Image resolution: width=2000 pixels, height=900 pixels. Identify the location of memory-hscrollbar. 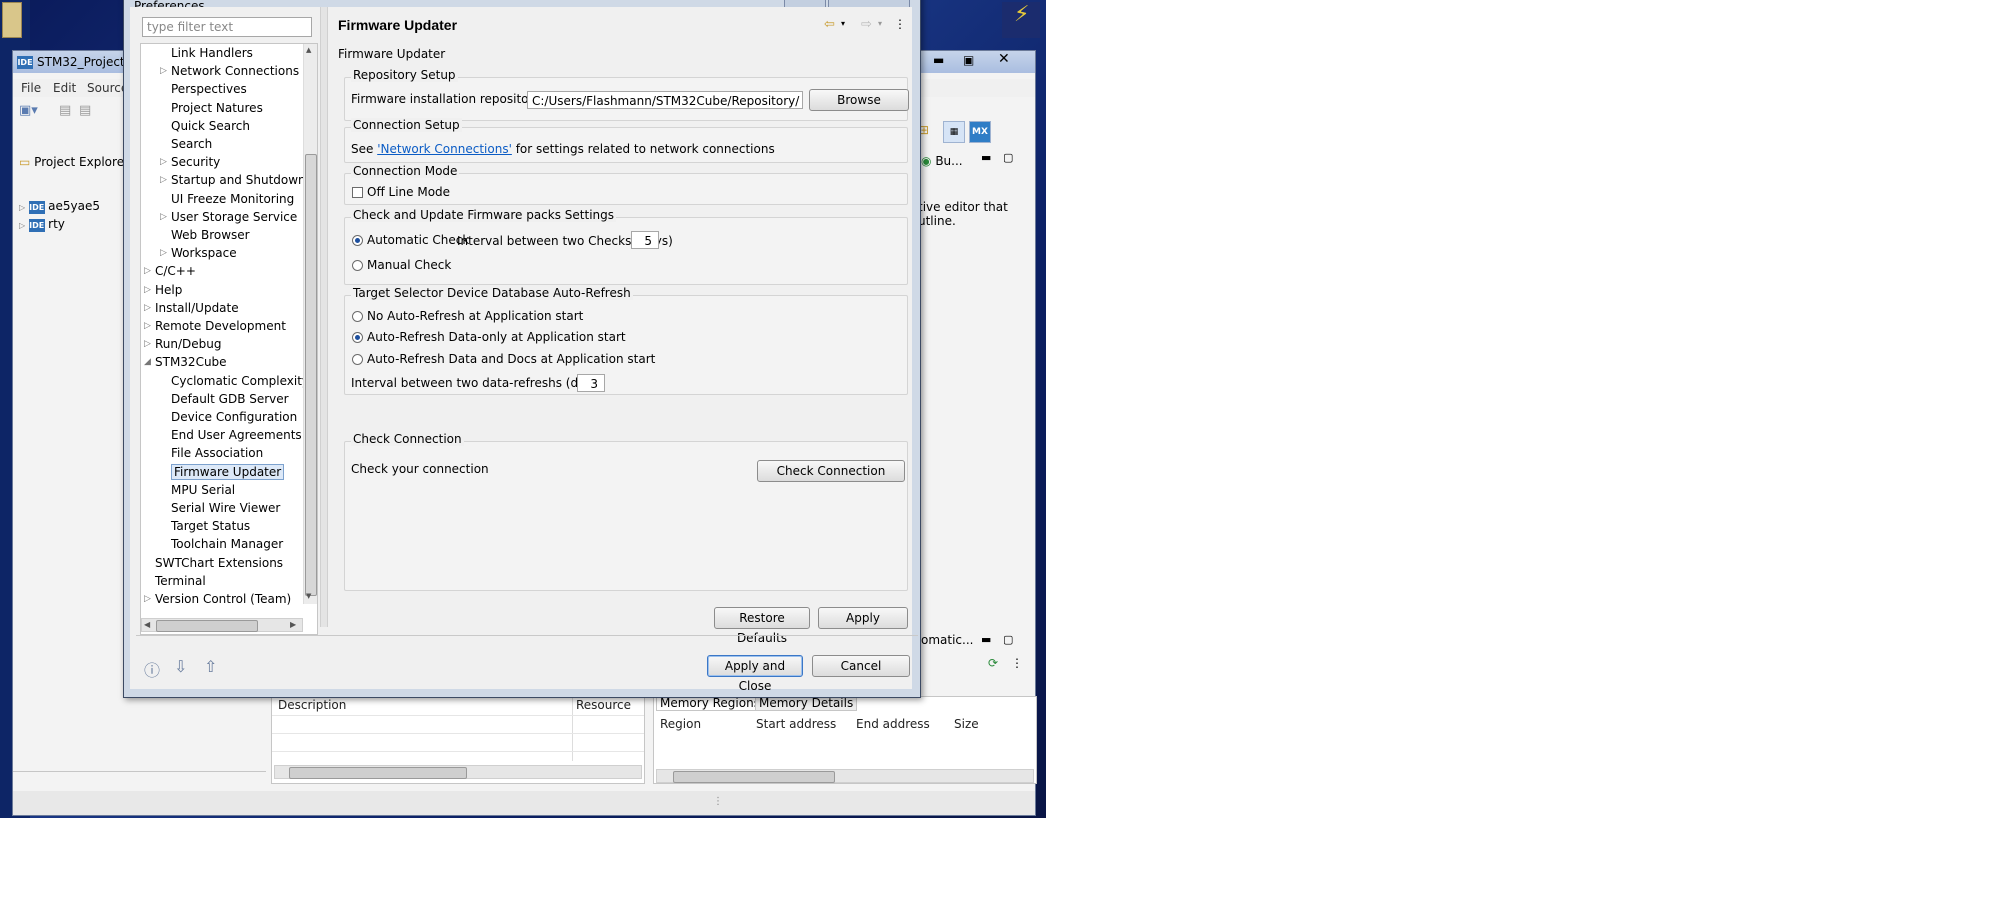
(845, 776).